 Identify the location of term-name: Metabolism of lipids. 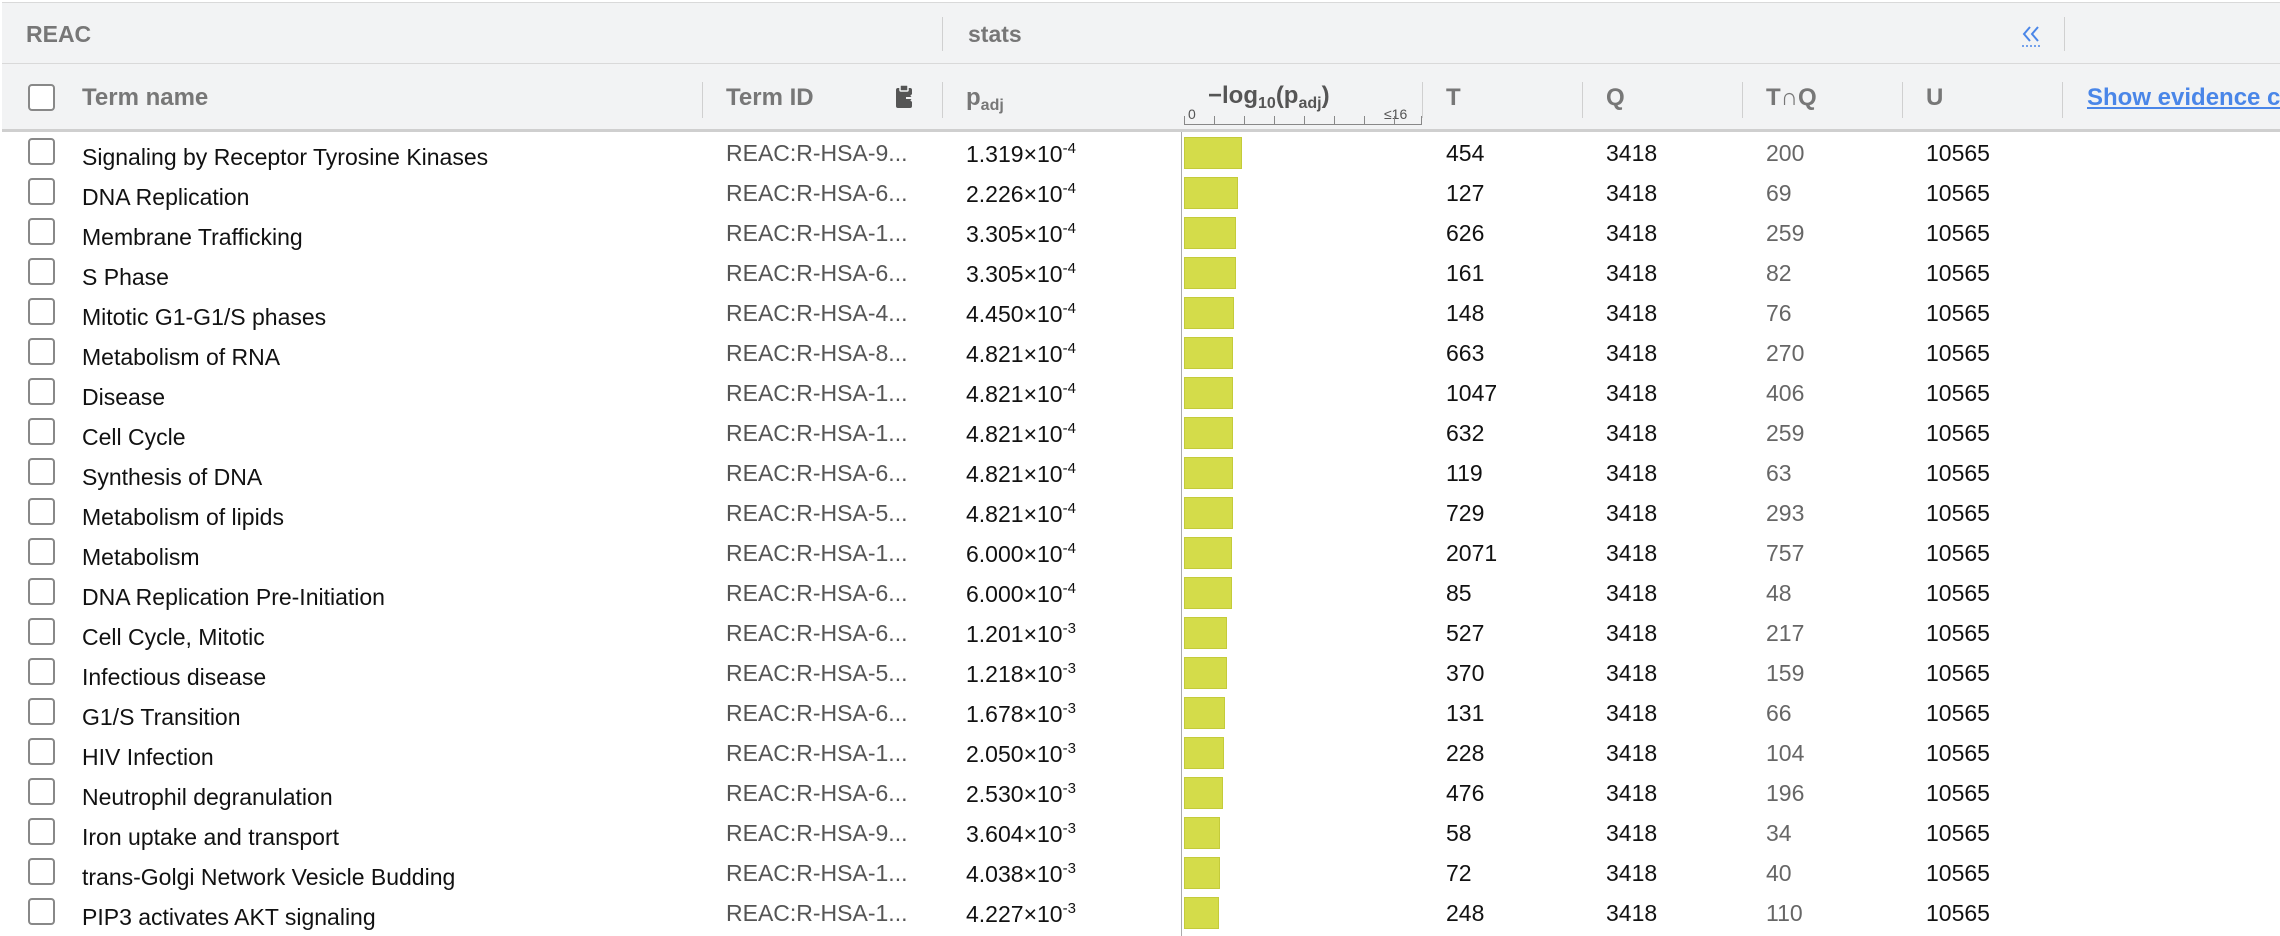
(183, 517).